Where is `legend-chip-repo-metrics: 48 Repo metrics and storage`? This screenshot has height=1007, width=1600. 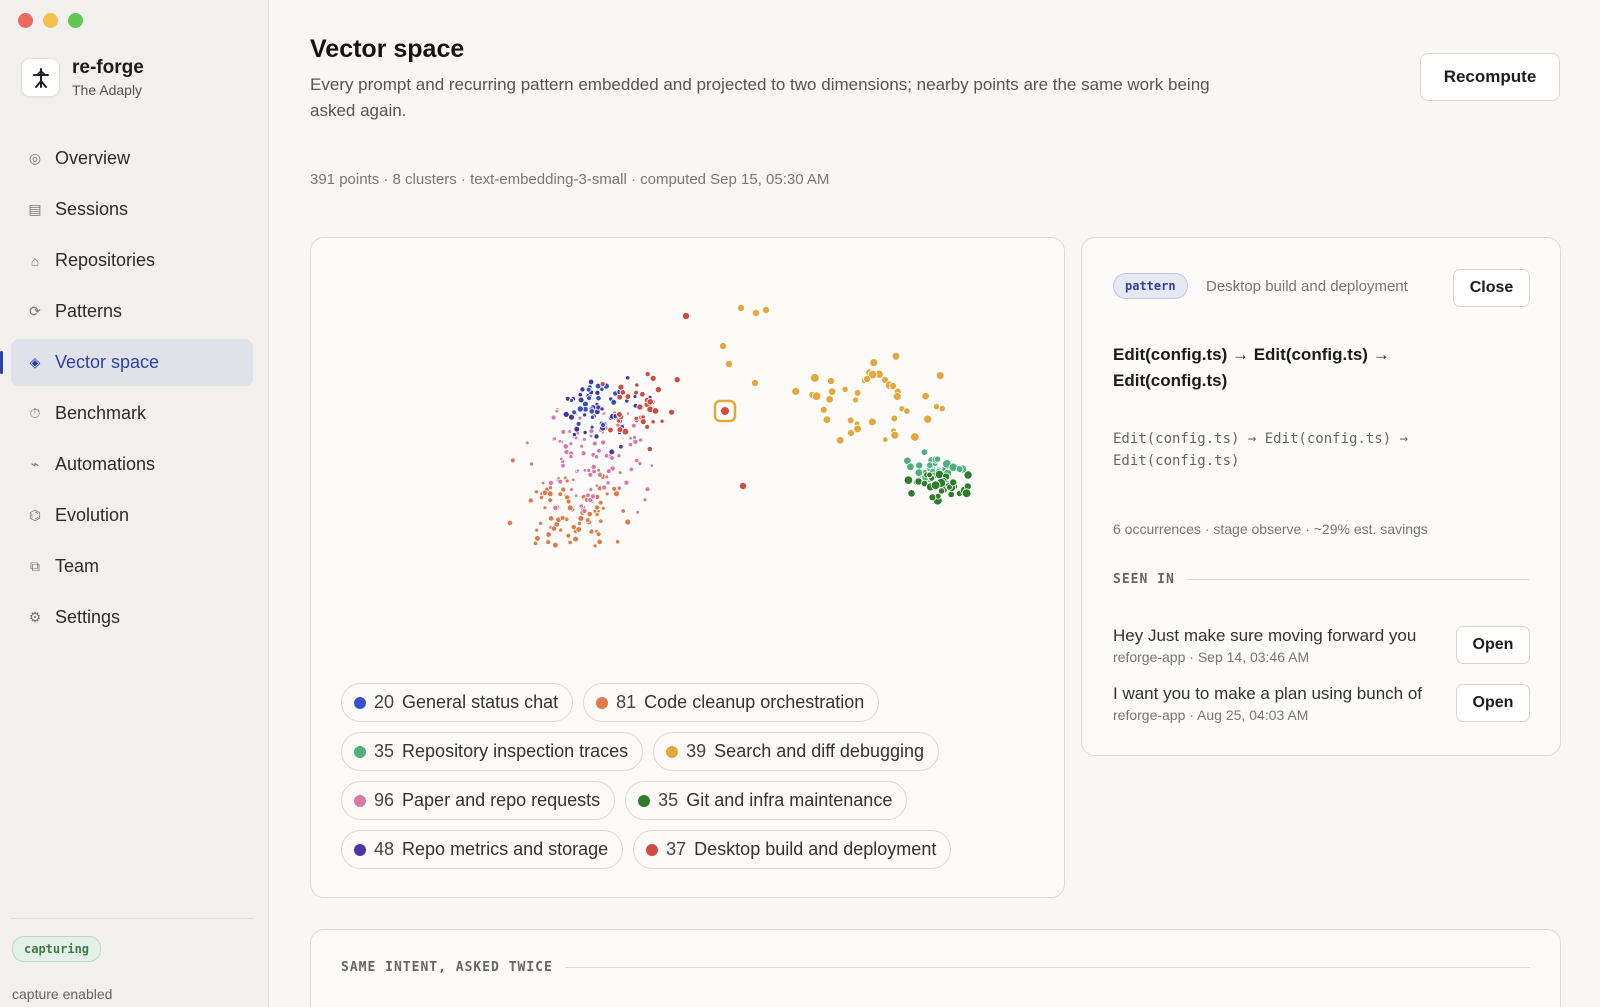
legend-chip-repo-metrics: 48 Repo metrics and storage is located at coordinates (482, 849).